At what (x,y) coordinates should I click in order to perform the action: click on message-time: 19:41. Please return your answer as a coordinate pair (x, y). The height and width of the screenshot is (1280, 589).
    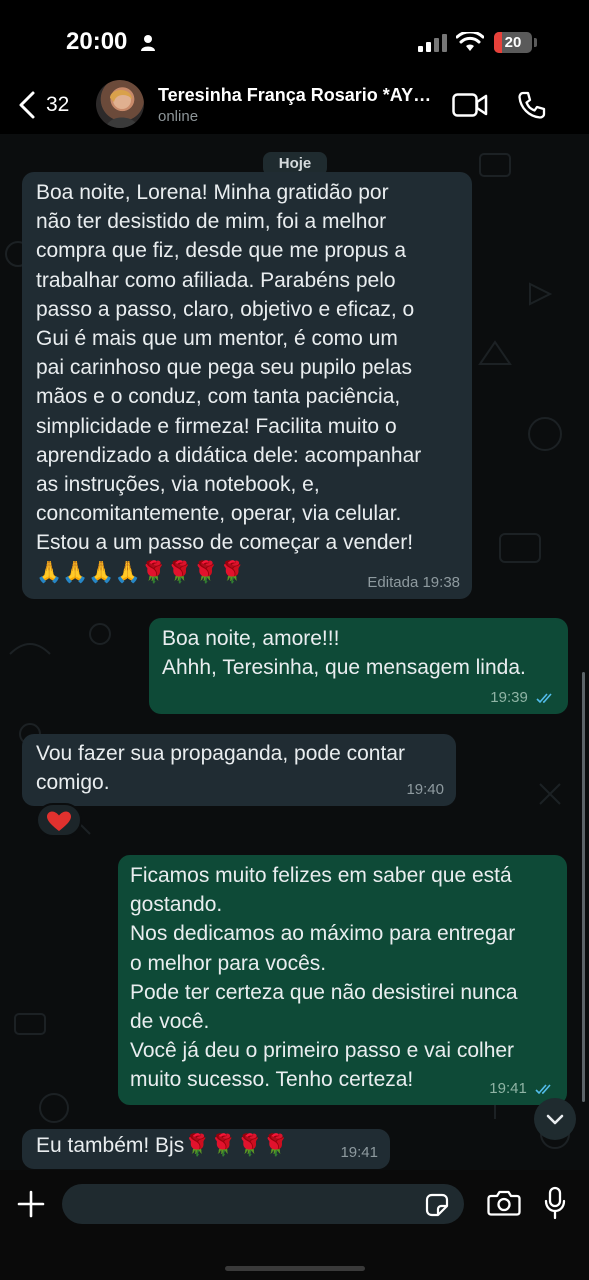
    Looking at the image, I should click on (508, 1088).